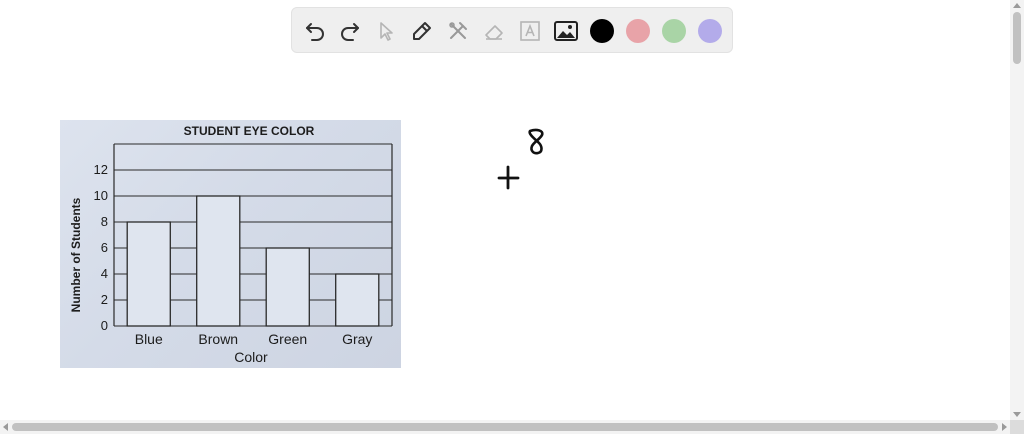 The width and height of the screenshot is (1024, 434). I want to click on color-pink-swatch, so click(638, 31).